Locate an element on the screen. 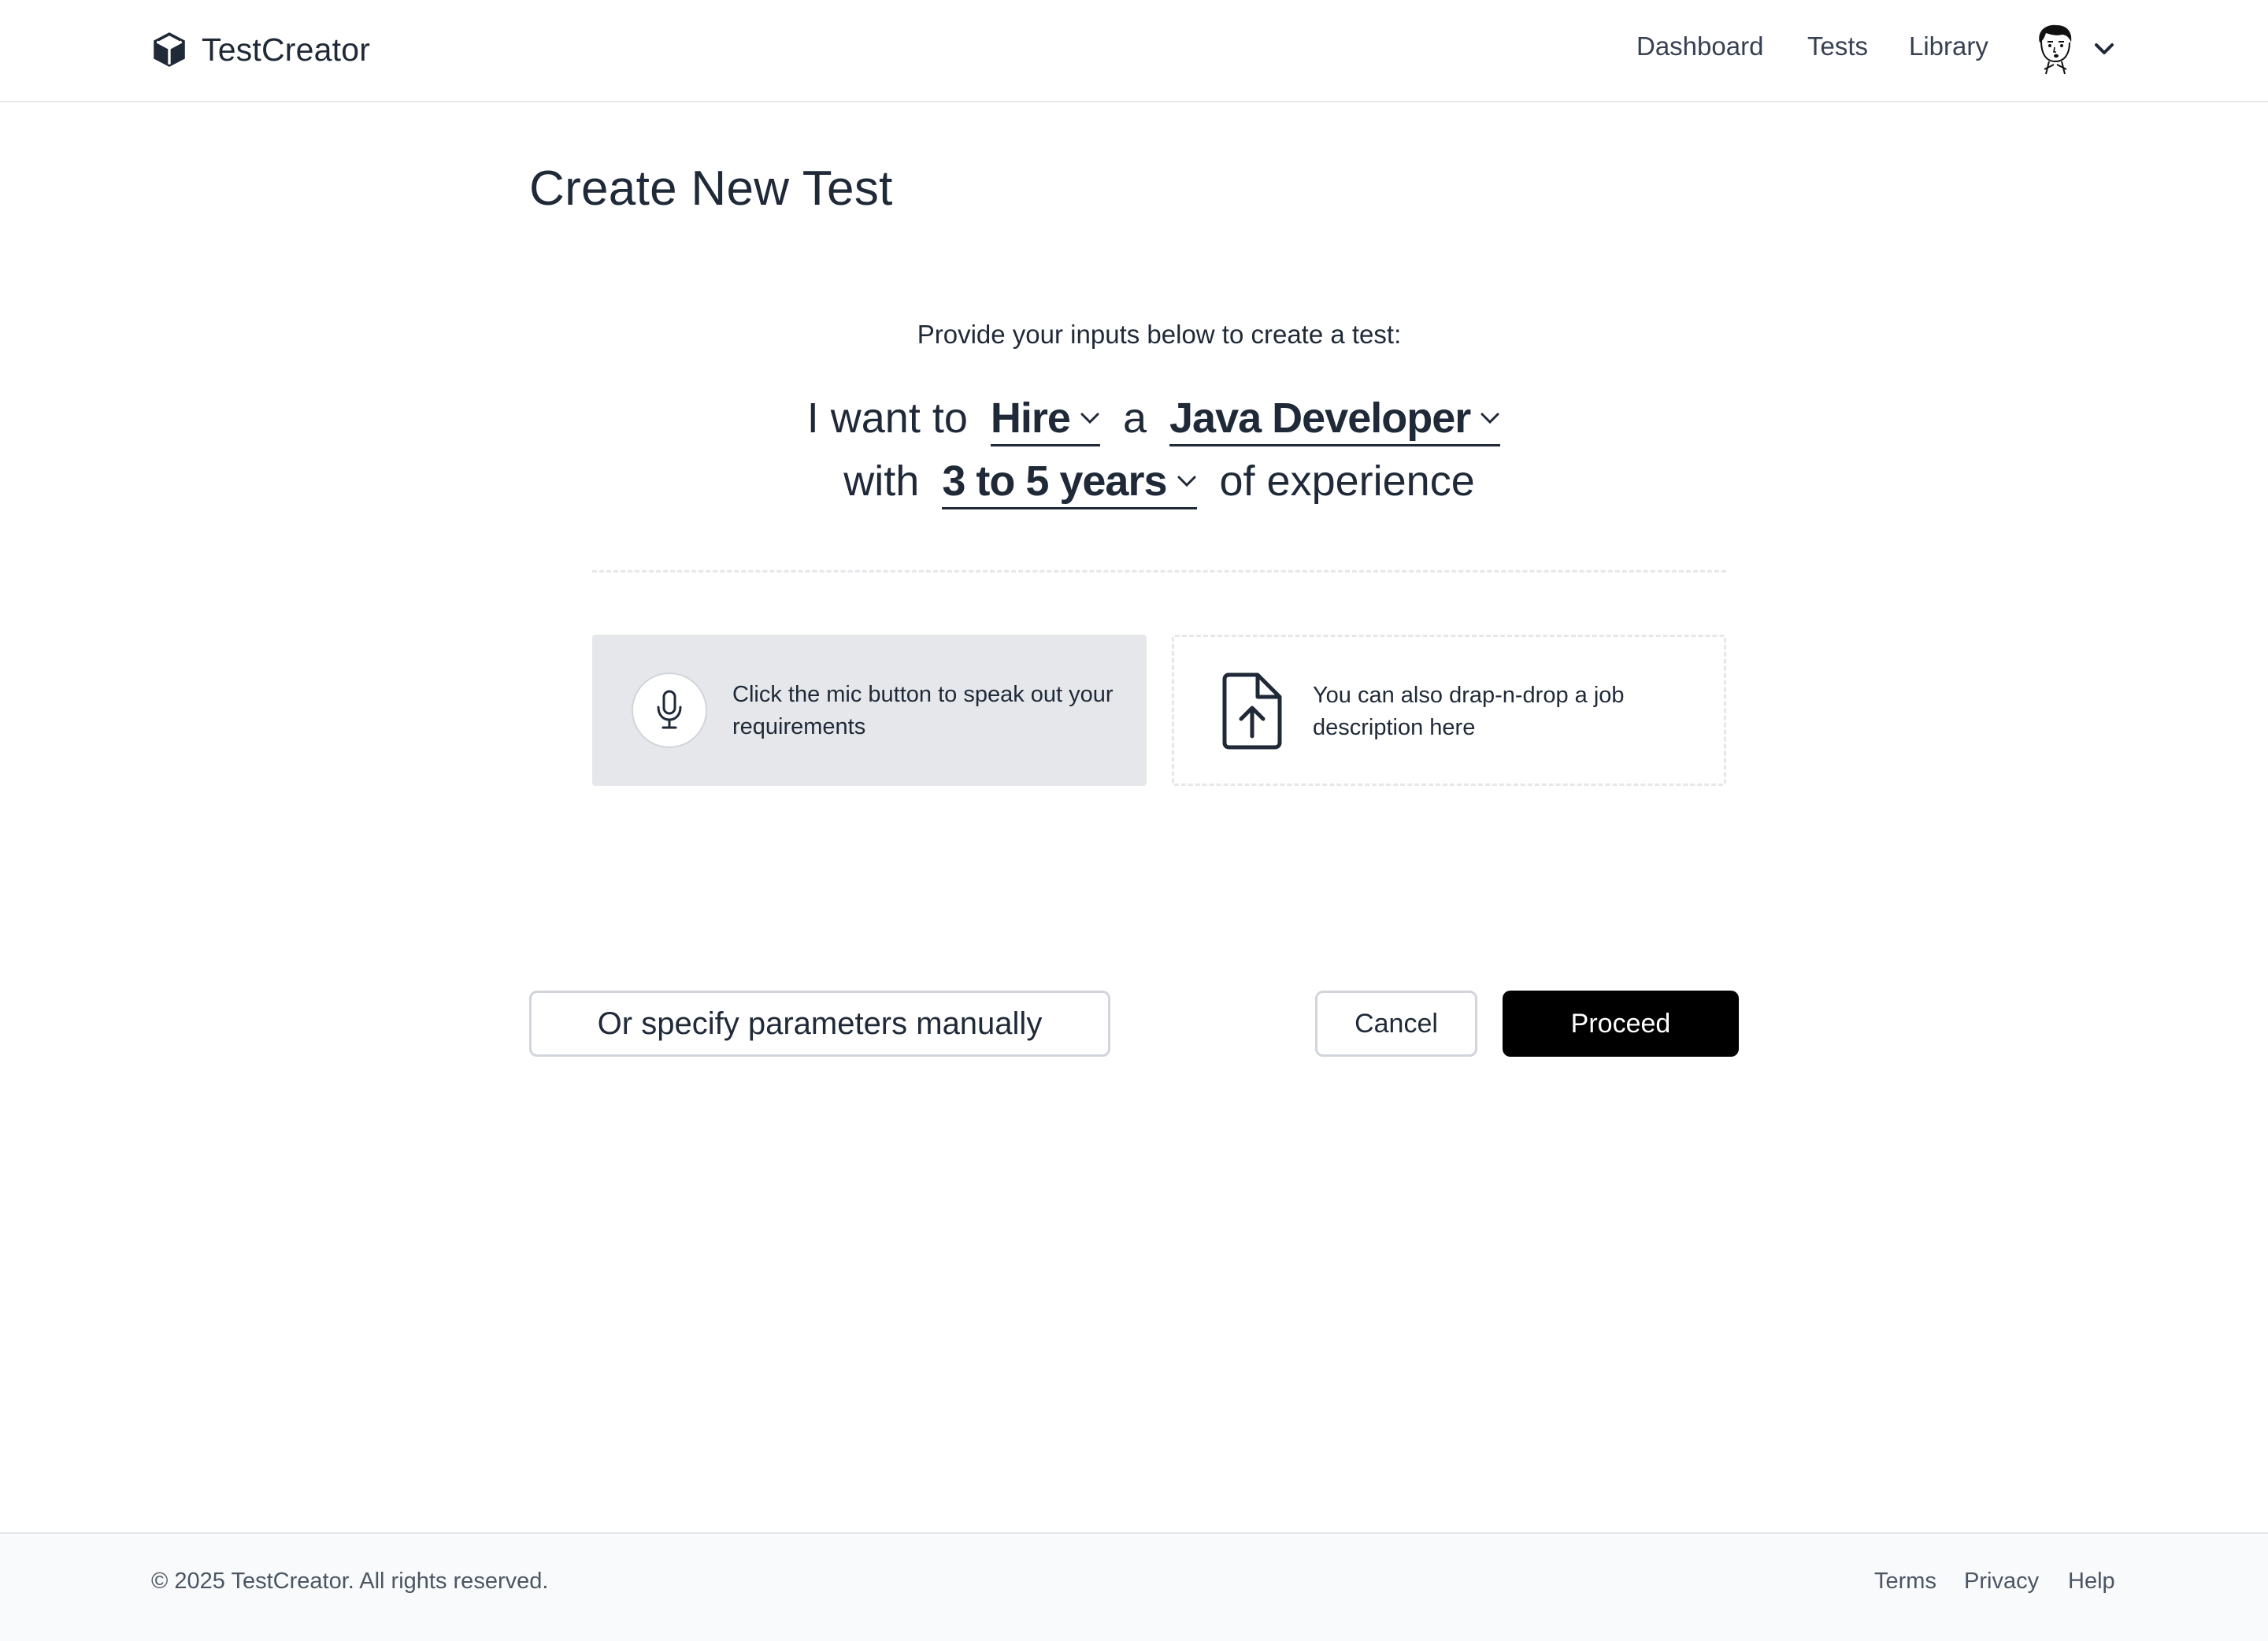 This screenshot has width=2268, height=1641. sentence-prefix: I want to is located at coordinates (887, 418).